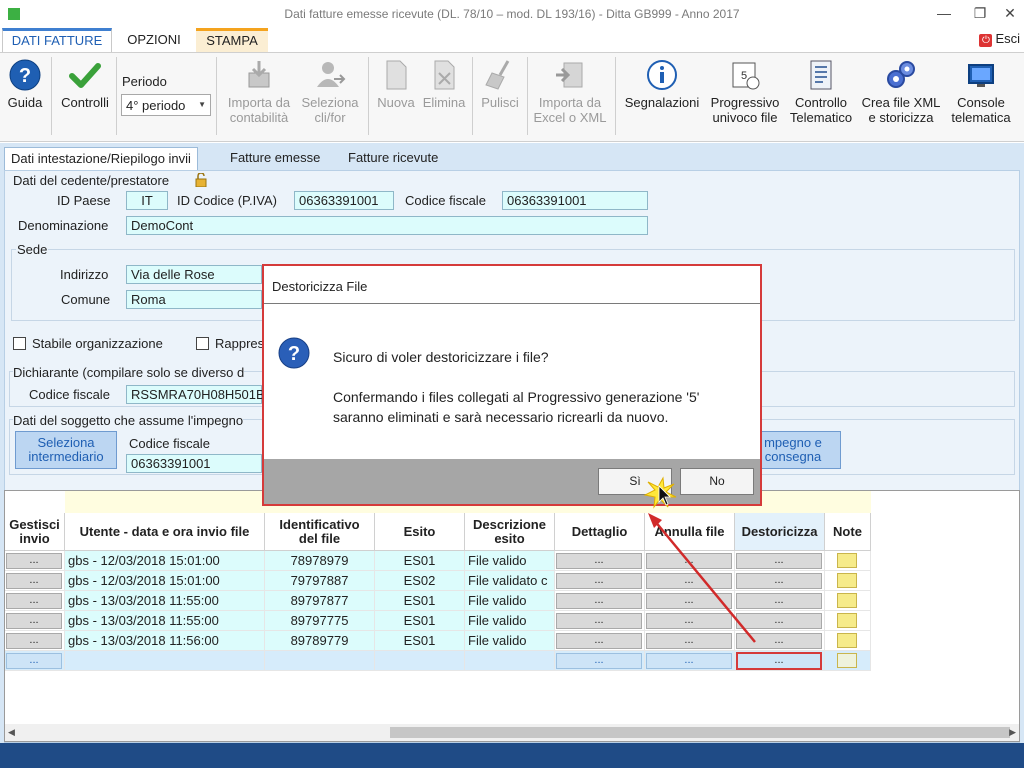  Describe the element at coordinates (259, 92) in the screenshot. I see `importa-contabilita-button: Importa da contabilità` at that location.